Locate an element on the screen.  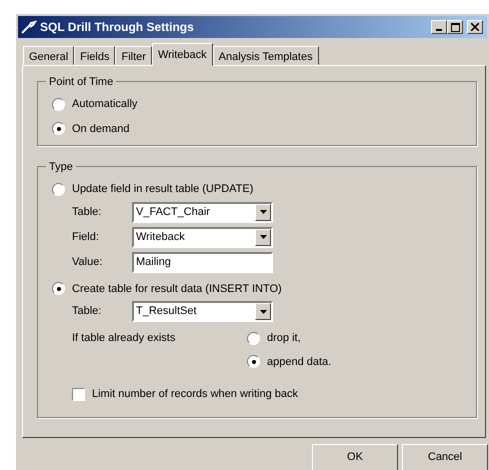
maximize-icon is located at coordinates (455, 27).